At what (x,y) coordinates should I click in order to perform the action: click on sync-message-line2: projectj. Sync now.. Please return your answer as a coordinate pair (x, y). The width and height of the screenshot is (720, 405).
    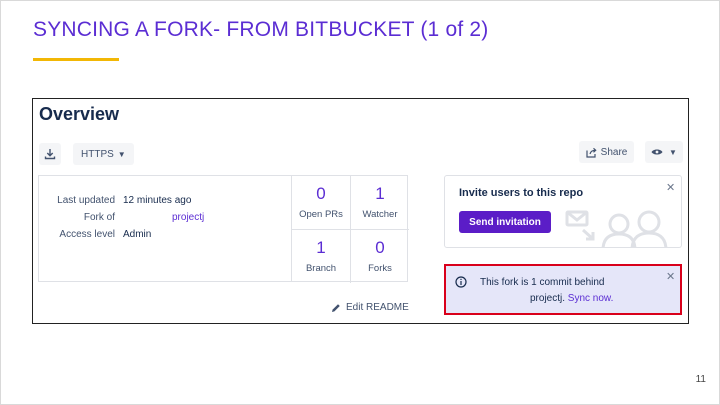
    Looking at the image, I should click on (570, 299).